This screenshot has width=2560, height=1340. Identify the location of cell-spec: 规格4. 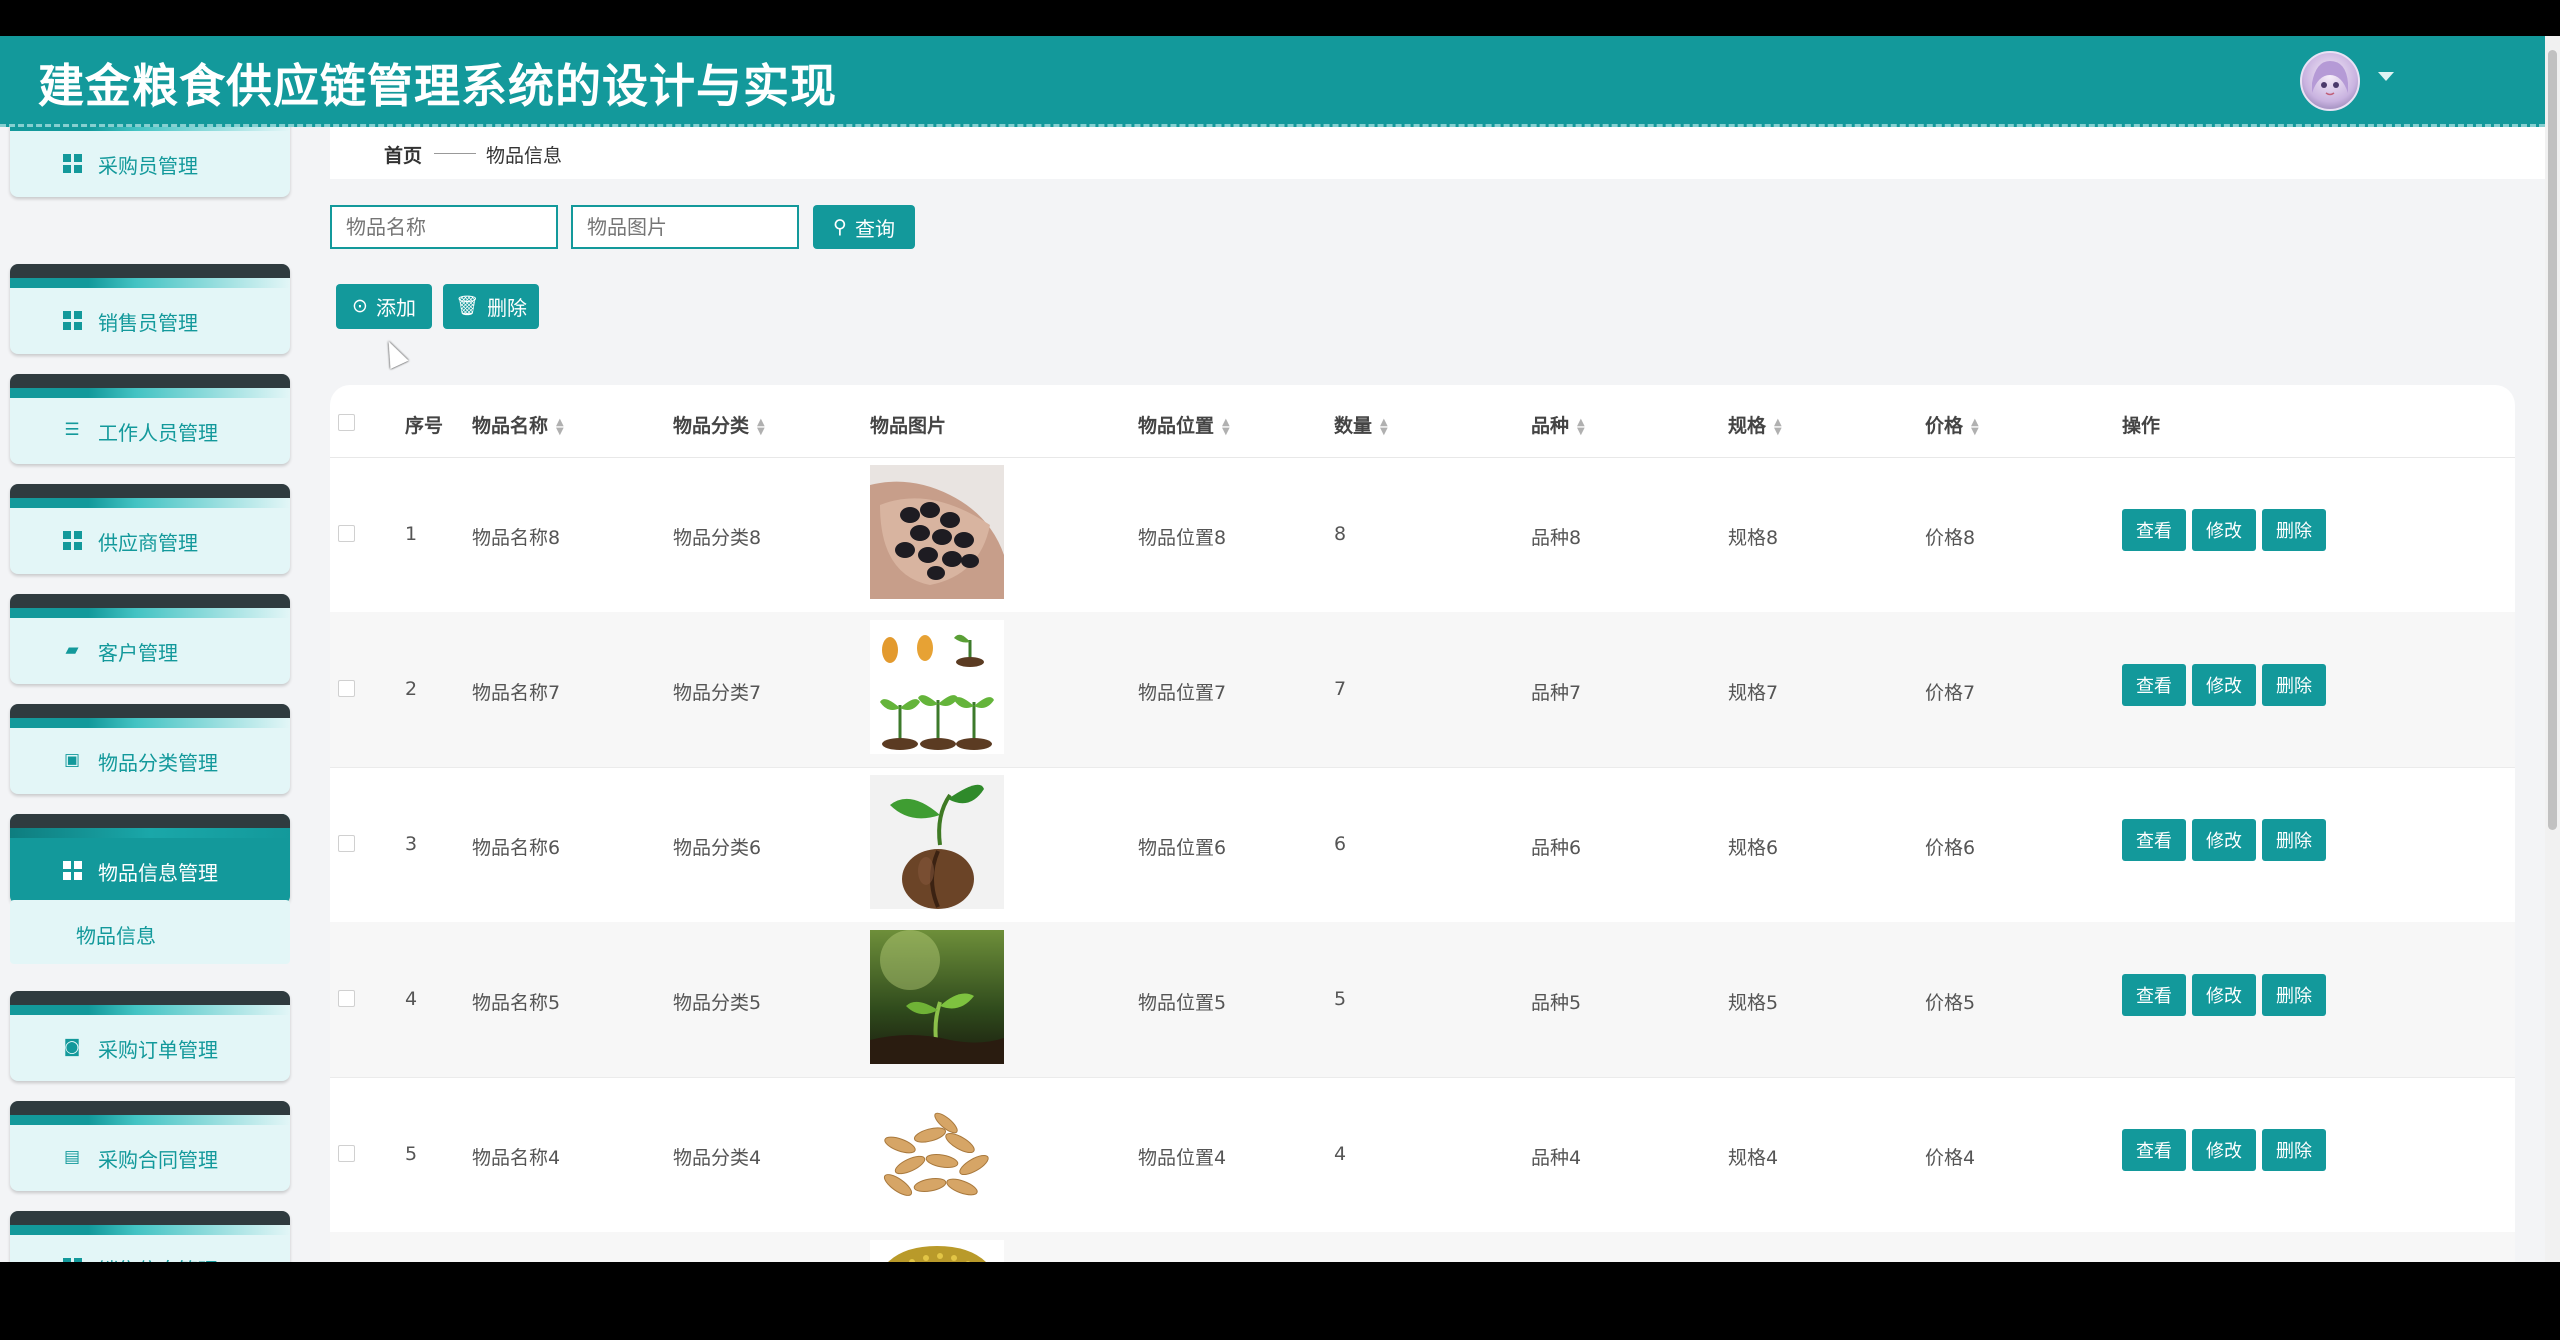
(1753, 1158).